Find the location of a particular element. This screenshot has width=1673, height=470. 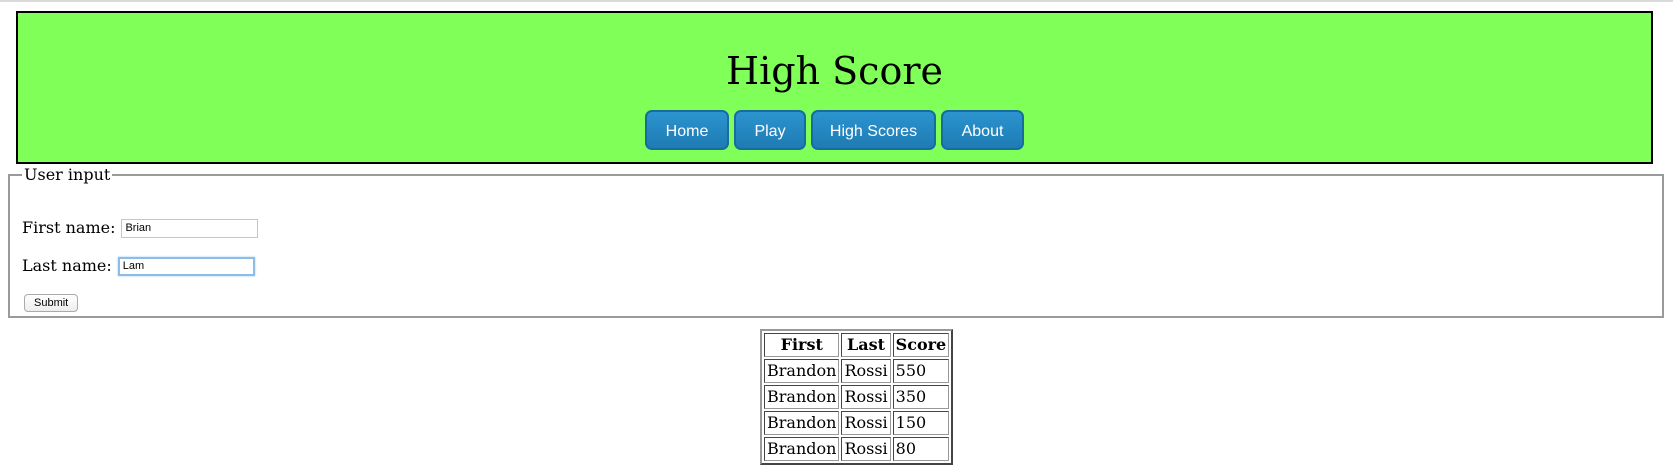

window-top-line is located at coordinates (836, 1).